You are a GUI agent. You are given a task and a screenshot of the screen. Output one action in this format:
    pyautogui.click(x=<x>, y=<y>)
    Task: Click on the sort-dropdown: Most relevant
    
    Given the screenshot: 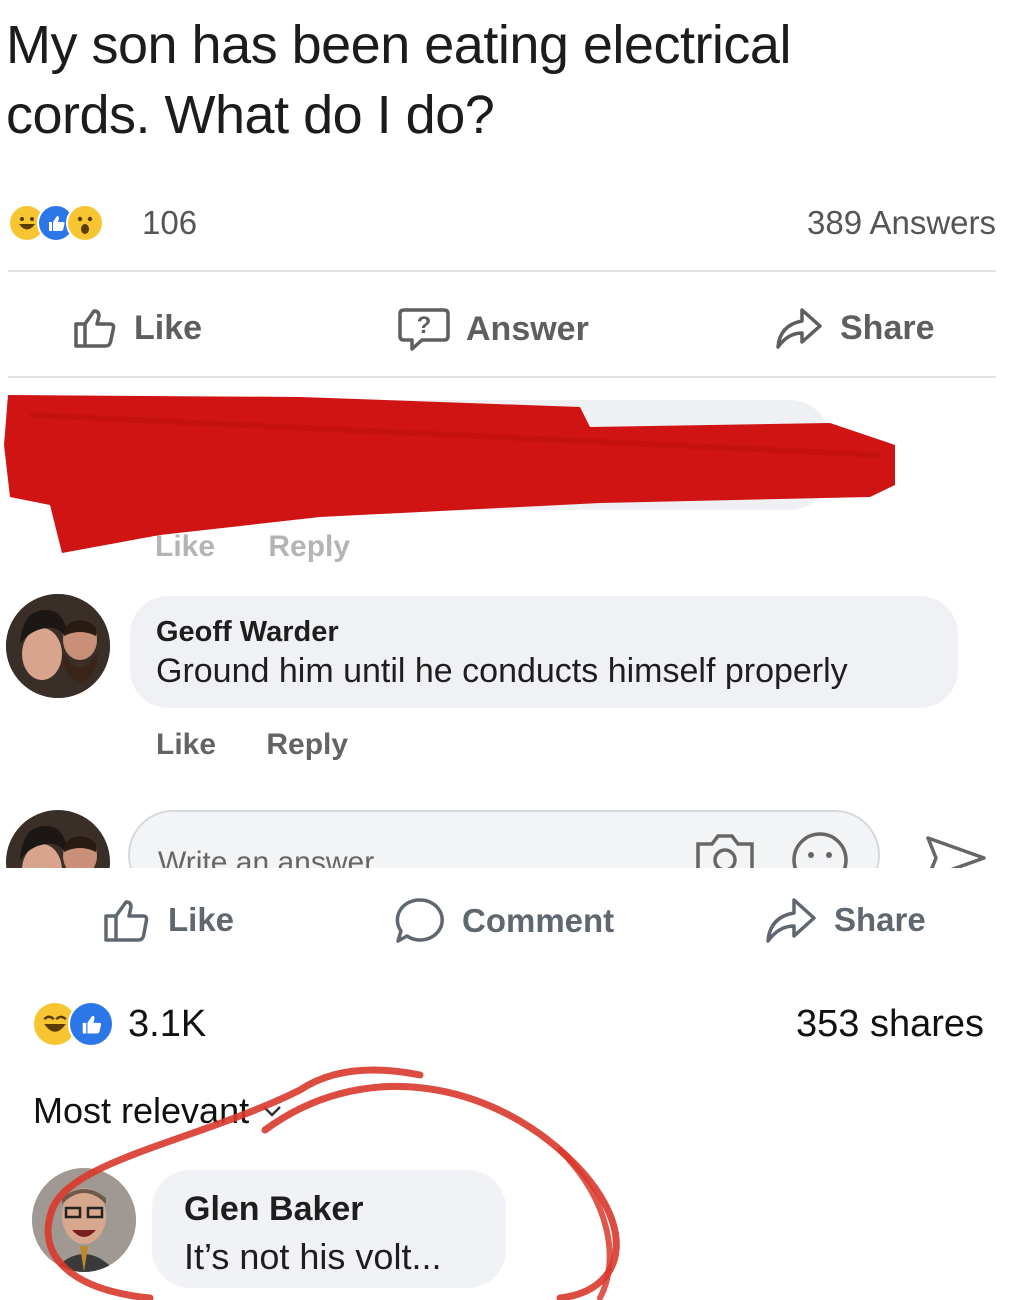 What is the action you would take?
    pyautogui.click(x=158, y=1111)
    